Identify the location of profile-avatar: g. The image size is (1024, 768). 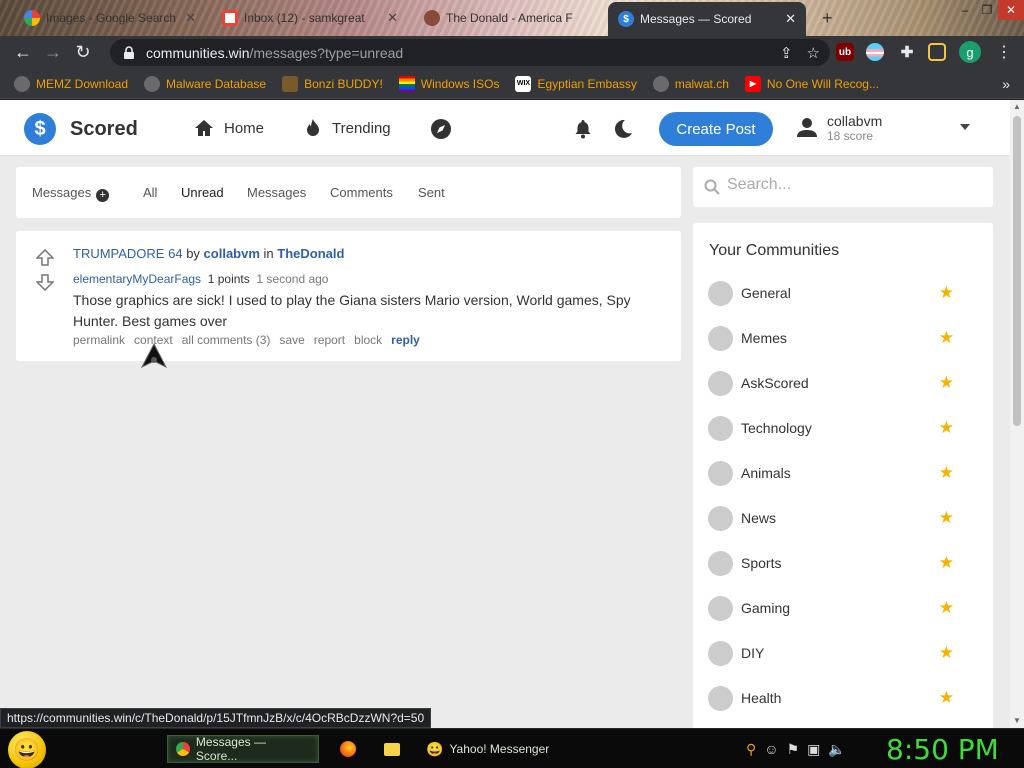
(970, 52).